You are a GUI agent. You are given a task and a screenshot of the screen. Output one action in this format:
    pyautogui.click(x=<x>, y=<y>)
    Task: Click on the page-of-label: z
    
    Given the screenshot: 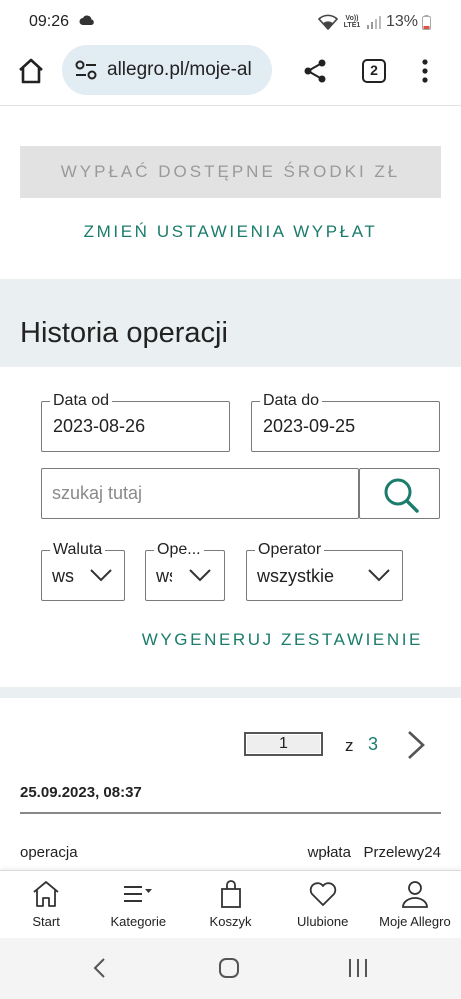 What is the action you would take?
    pyautogui.click(x=349, y=745)
    